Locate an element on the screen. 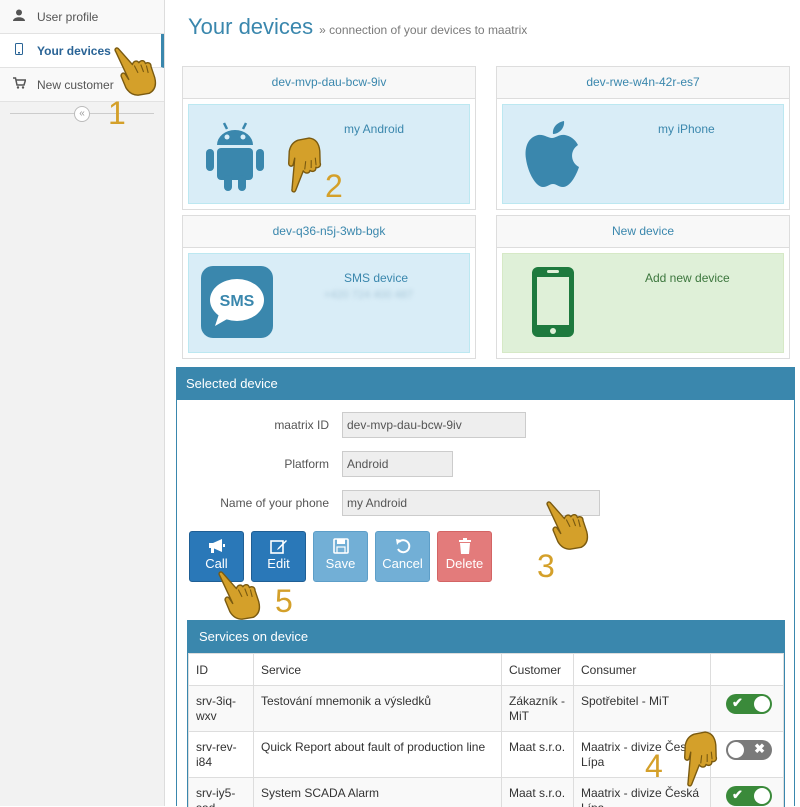 This screenshot has height=807, width=800. cancel-button: Cancel is located at coordinates (402, 556).